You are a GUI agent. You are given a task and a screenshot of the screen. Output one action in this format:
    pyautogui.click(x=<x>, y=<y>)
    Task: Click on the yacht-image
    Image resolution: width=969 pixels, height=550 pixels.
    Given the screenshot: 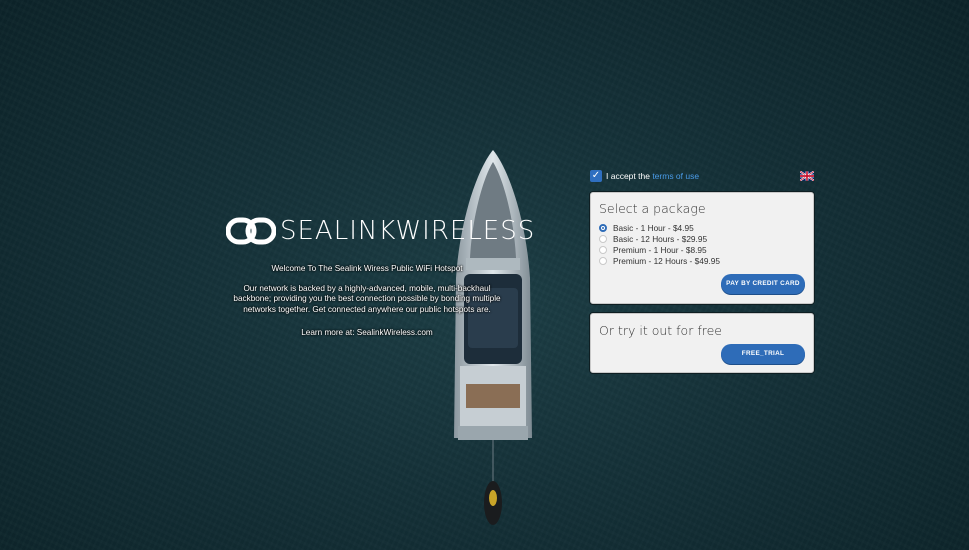 What is the action you would take?
    pyautogui.click(x=493, y=337)
    